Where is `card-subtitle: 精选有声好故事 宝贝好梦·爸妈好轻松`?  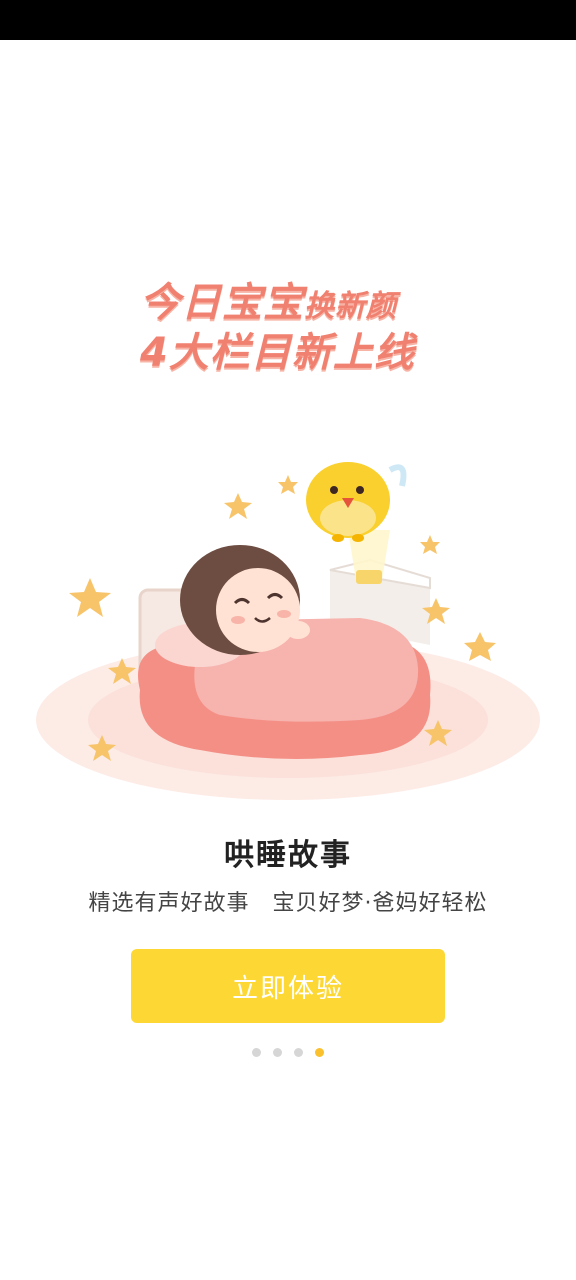
card-subtitle: 精选有声好故事 宝贝好梦·爸妈好轻松 is located at coordinates (288, 903).